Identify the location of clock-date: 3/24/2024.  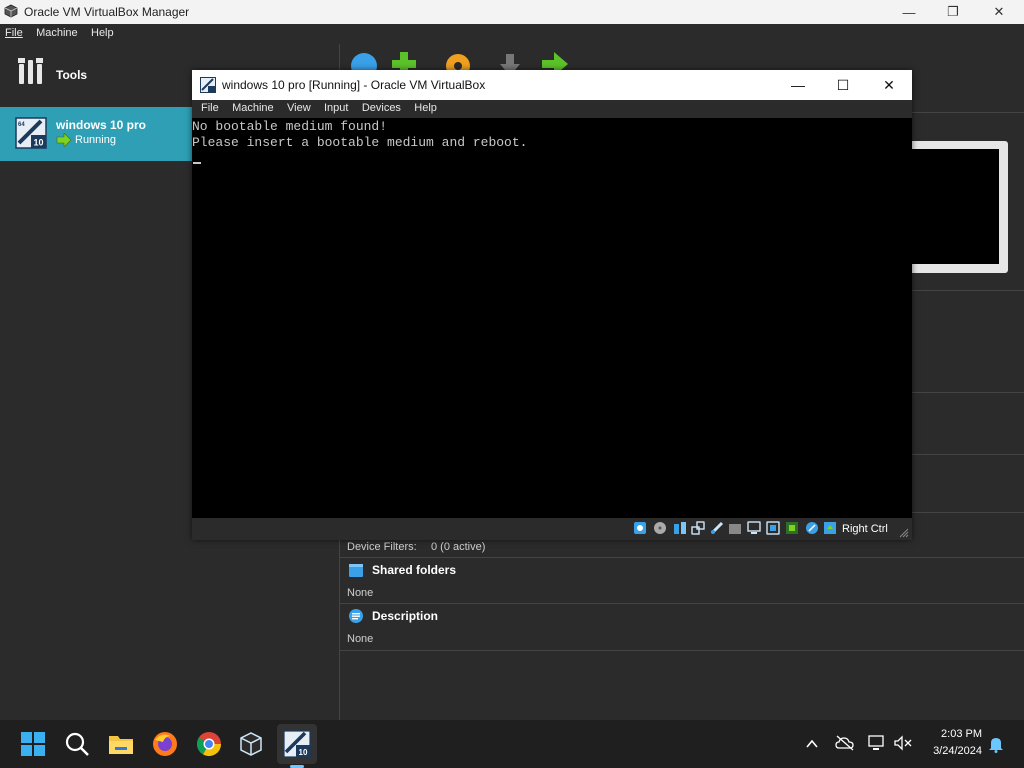
(951, 751).